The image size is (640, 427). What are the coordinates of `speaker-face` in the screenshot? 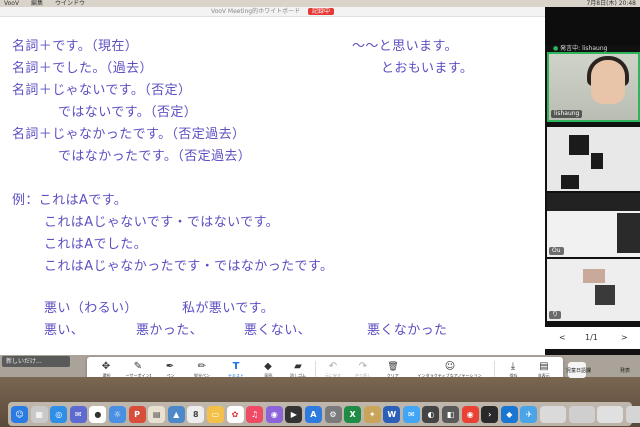 It's located at (608, 82).